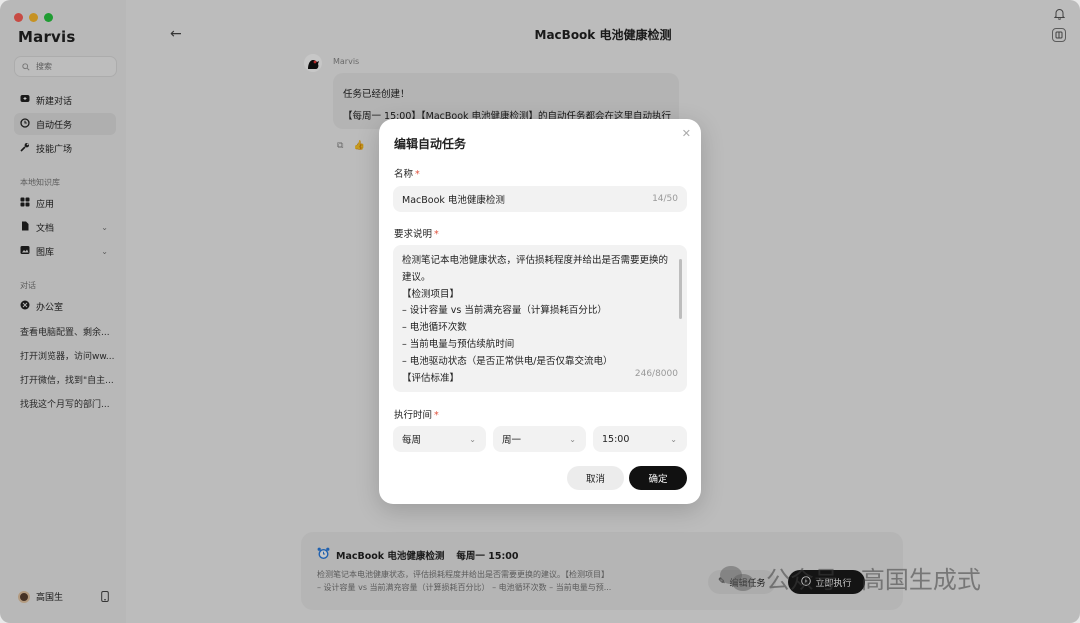 The image size is (1080, 623). I want to click on frequency-value: 每周, so click(412, 440).